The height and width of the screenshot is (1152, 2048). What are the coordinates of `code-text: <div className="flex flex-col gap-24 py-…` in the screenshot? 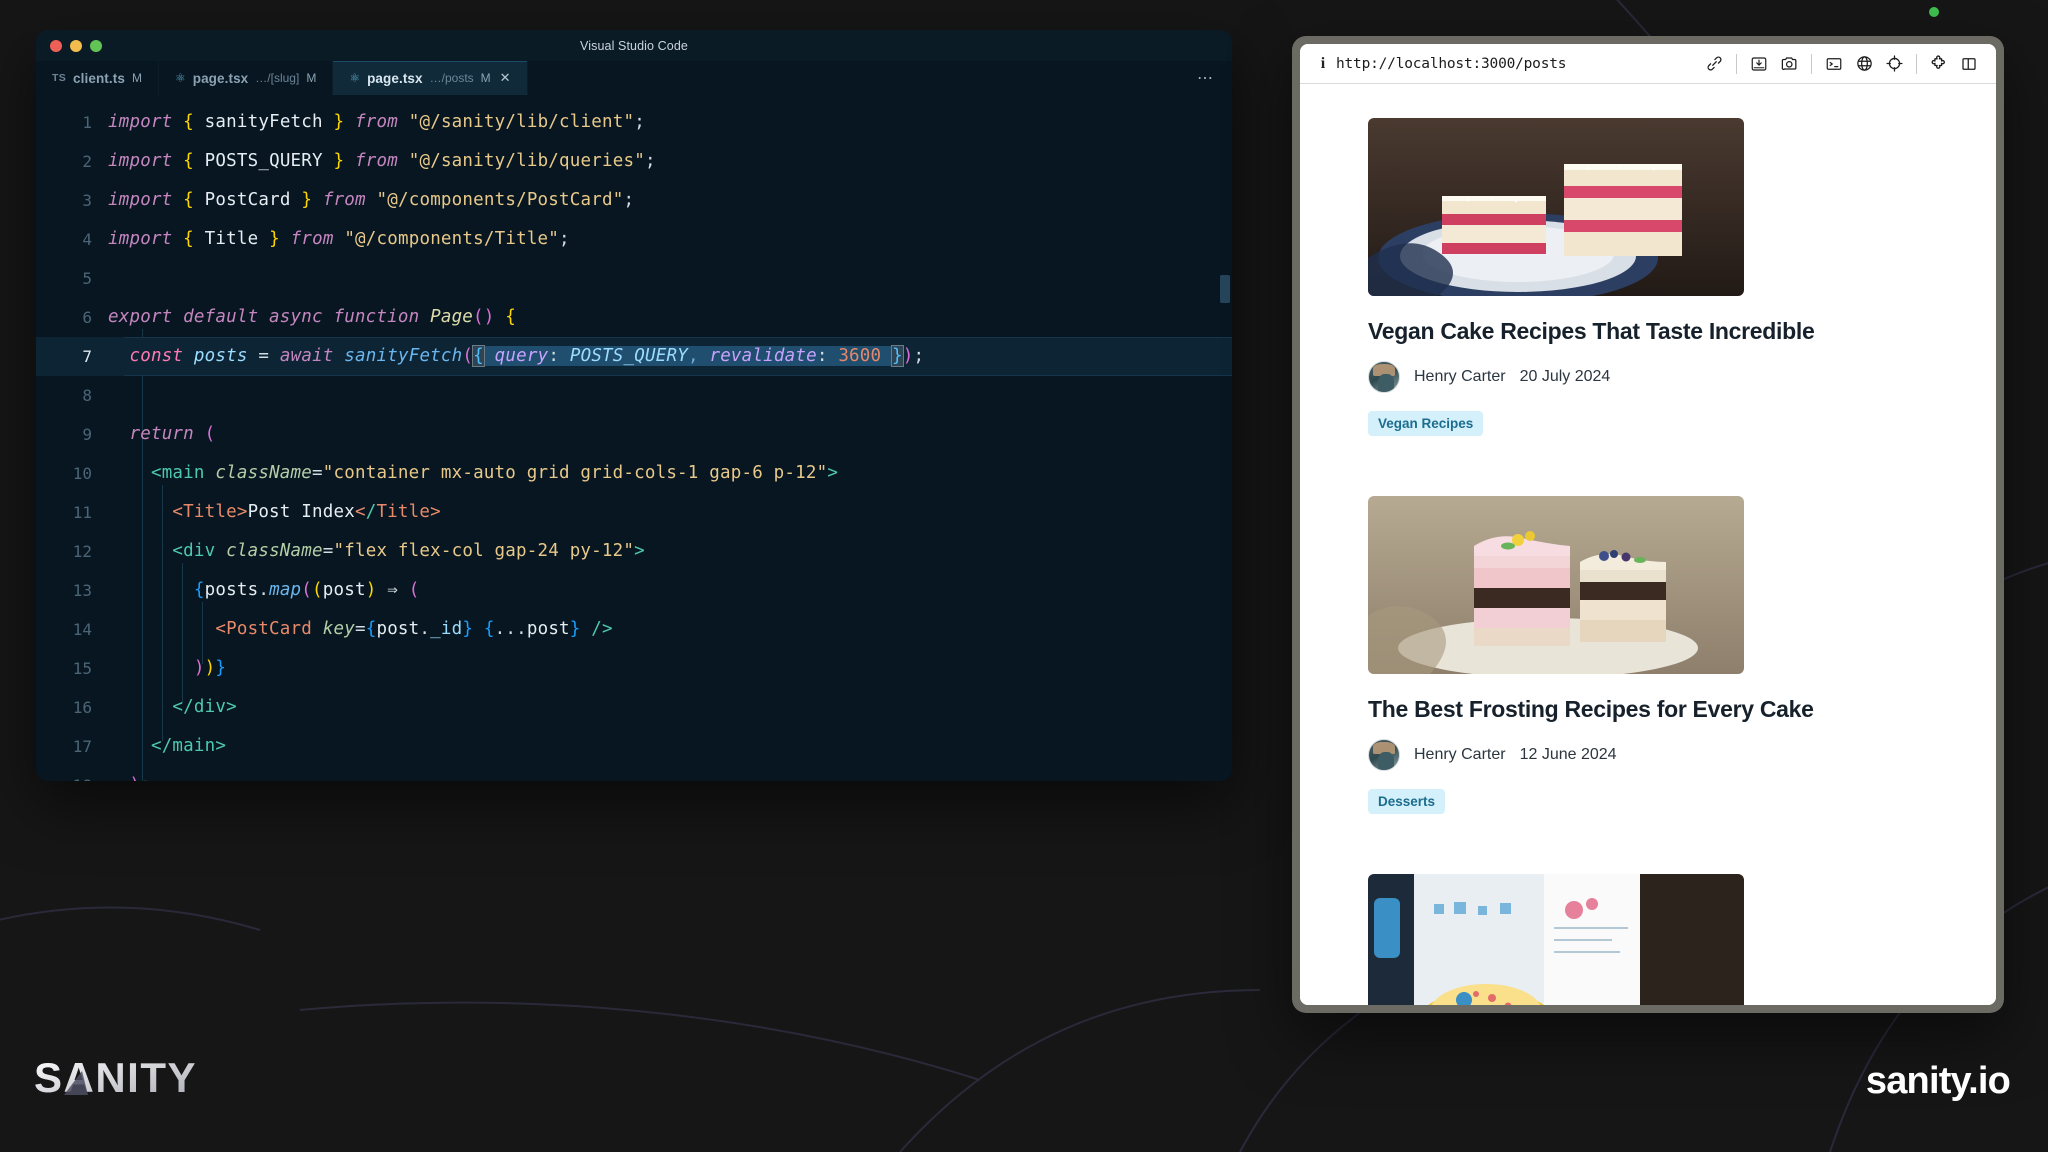 It's located at (408, 551).